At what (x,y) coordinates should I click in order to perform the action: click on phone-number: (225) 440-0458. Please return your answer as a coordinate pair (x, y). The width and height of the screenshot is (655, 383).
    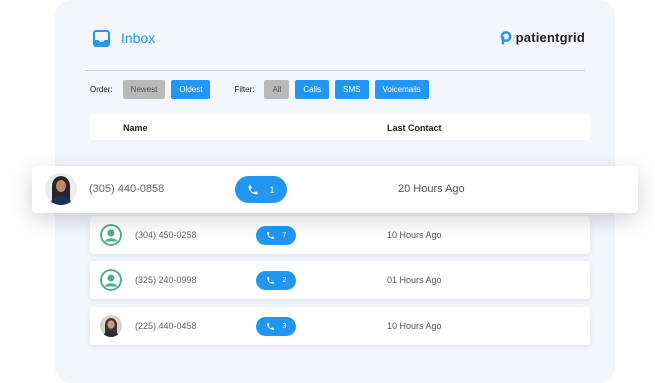
    Looking at the image, I should click on (166, 326).